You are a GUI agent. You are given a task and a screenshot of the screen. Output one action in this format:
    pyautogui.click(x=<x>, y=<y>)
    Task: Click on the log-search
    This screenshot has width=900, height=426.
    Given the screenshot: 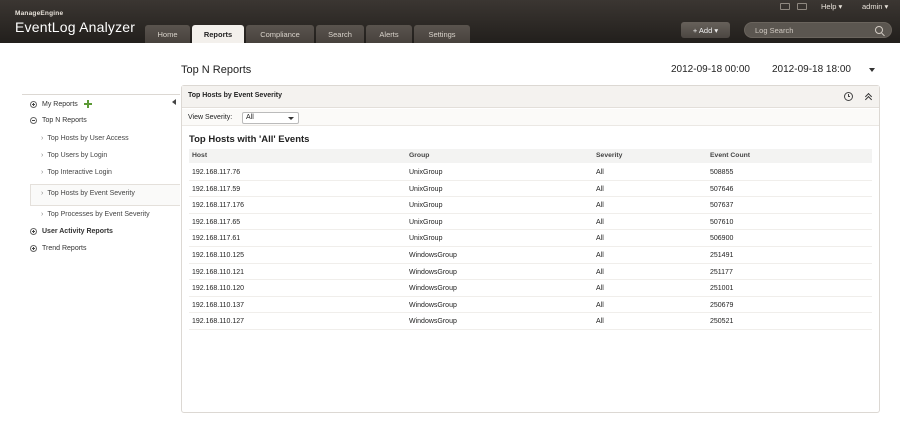 What is the action you would take?
    pyautogui.click(x=818, y=30)
    